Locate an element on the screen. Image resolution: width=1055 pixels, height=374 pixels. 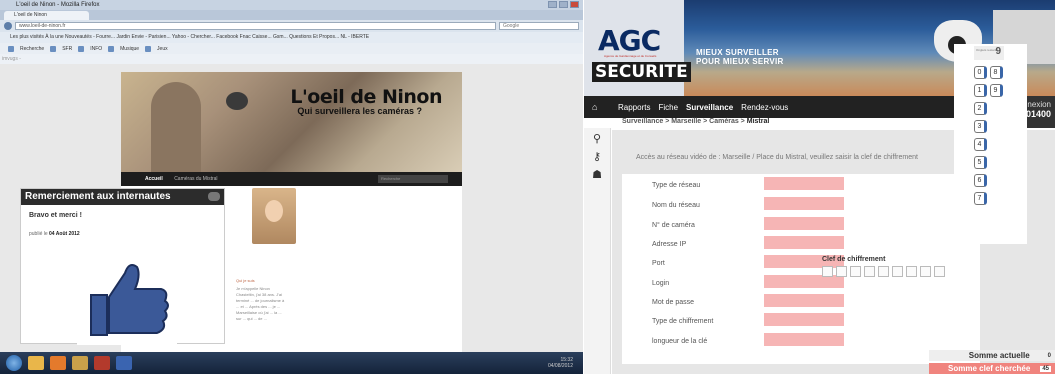
start-button is located at coordinates (14, 363).